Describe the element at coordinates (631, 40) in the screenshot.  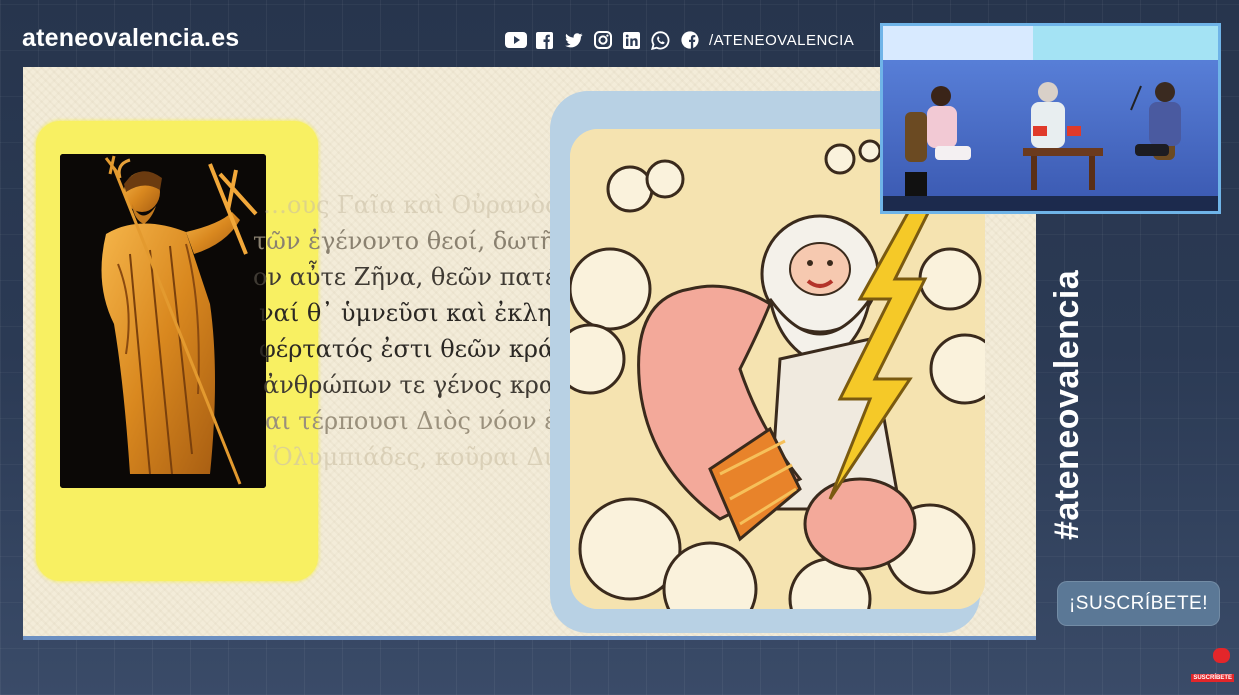
I see `linkedin-icon` at that location.